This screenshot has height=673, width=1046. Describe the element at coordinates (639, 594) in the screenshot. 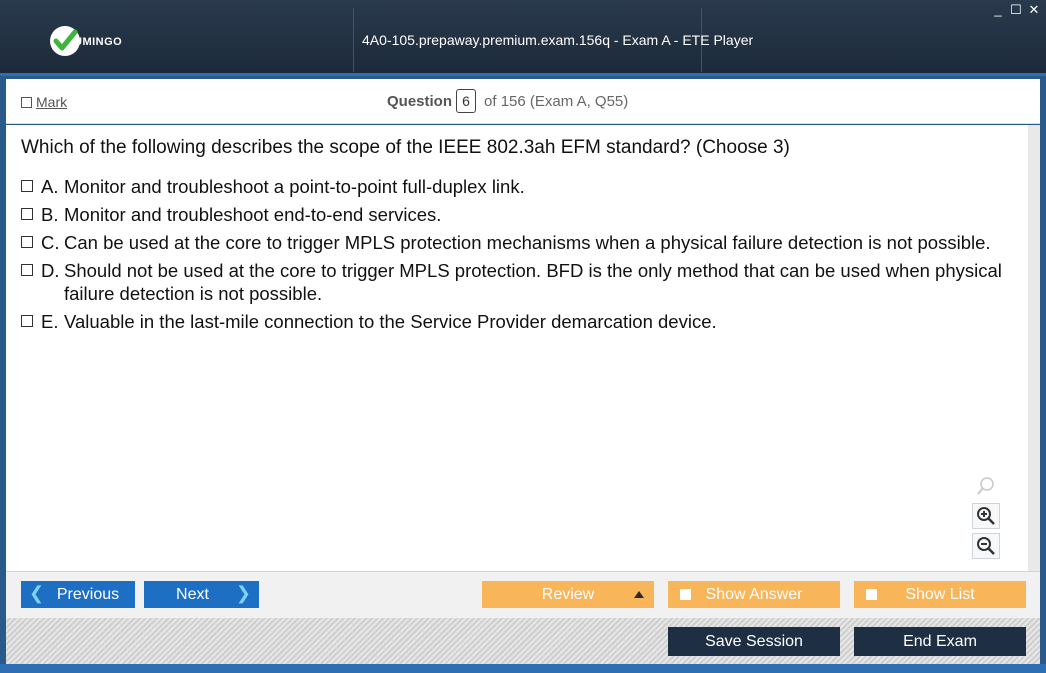

I see `triangle-up-icon` at that location.